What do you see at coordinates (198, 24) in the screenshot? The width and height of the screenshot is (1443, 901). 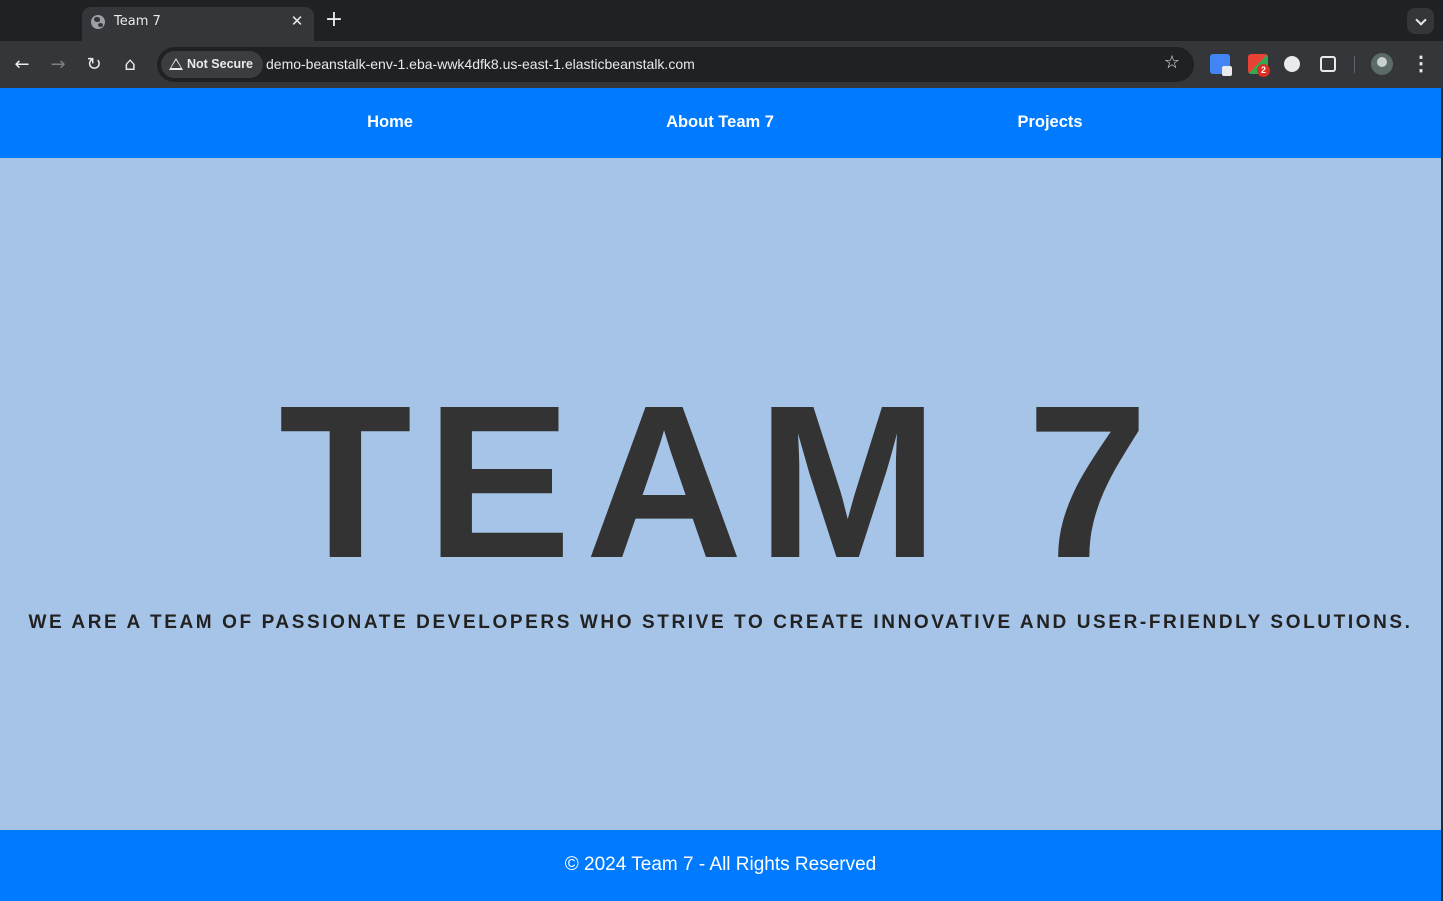 I see `browser-tab: Team 7 ✕` at bounding box center [198, 24].